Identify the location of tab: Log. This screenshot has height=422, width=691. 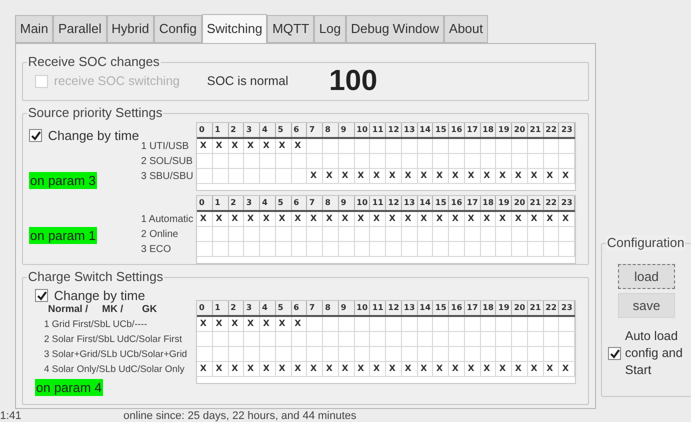
(330, 29).